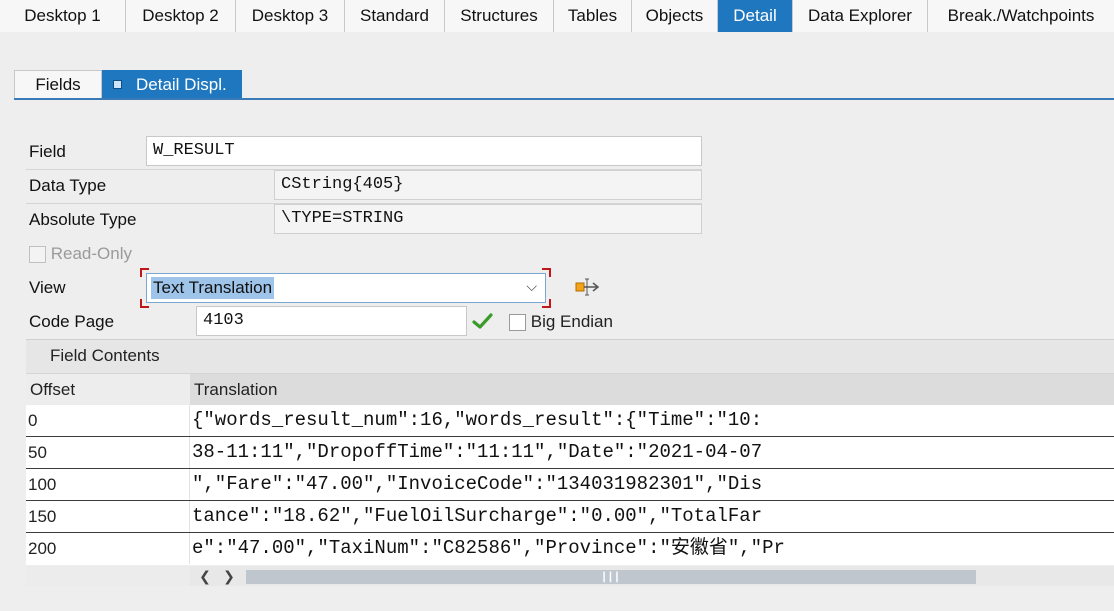 This screenshot has width=1114, height=611. Describe the element at coordinates (108, 420) in the screenshot. I see `offset-cell: 0` at that location.